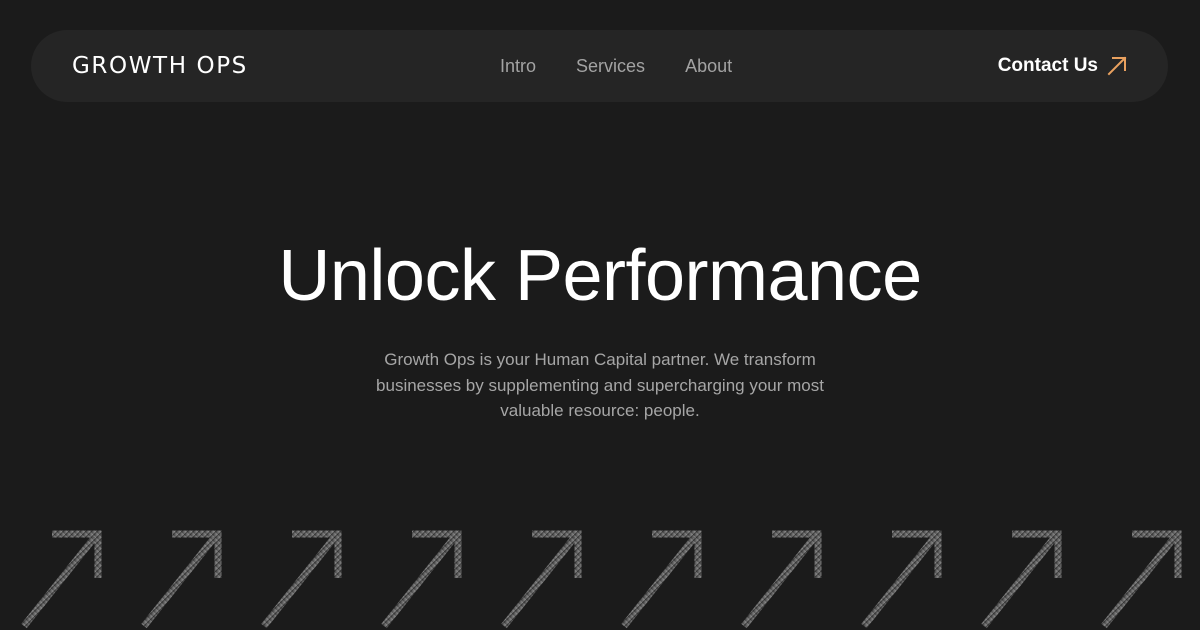  Describe the element at coordinates (600, 276) in the screenshot. I see `hero-title: Unlock Performance` at that location.